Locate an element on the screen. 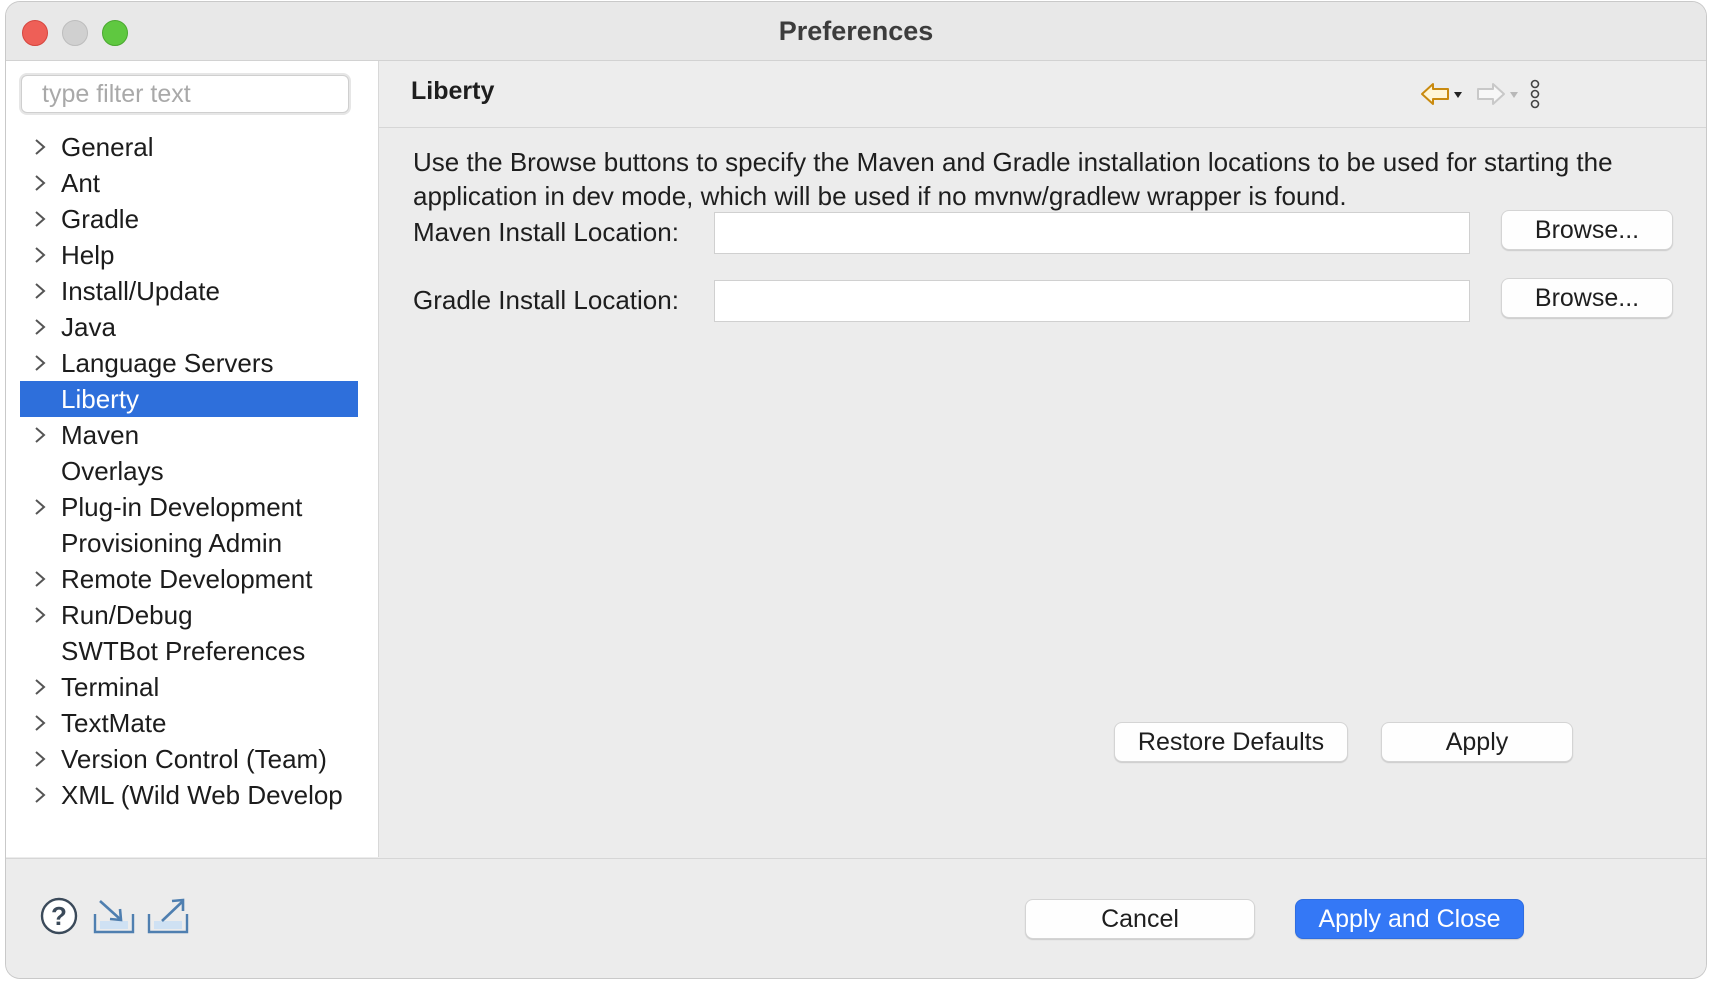  tree-item-label: Run/Debug is located at coordinates (127, 615).